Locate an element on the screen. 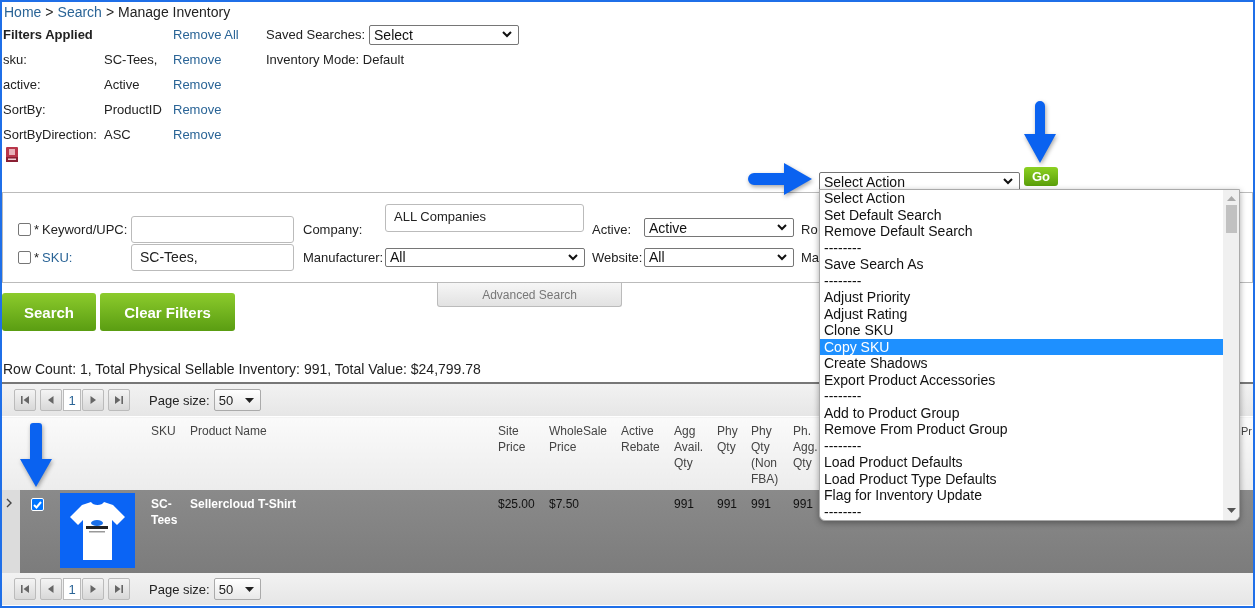  breadcrumb-link: Home is located at coordinates (23, 12).